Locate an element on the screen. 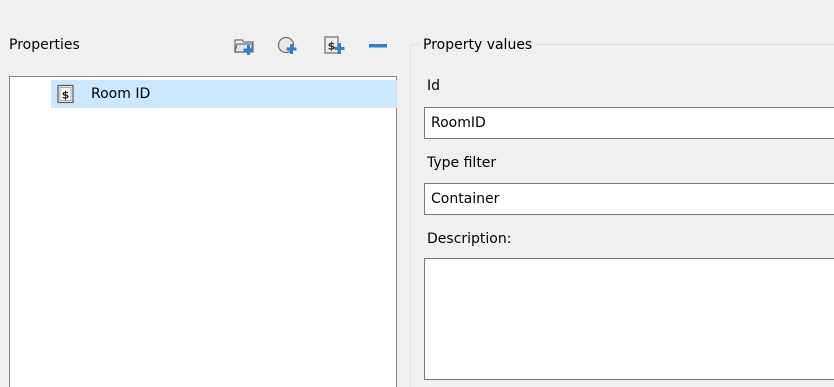 This screenshot has width=834, height=387. tree-item-label: Room ID is located at coordinates (121, 94).